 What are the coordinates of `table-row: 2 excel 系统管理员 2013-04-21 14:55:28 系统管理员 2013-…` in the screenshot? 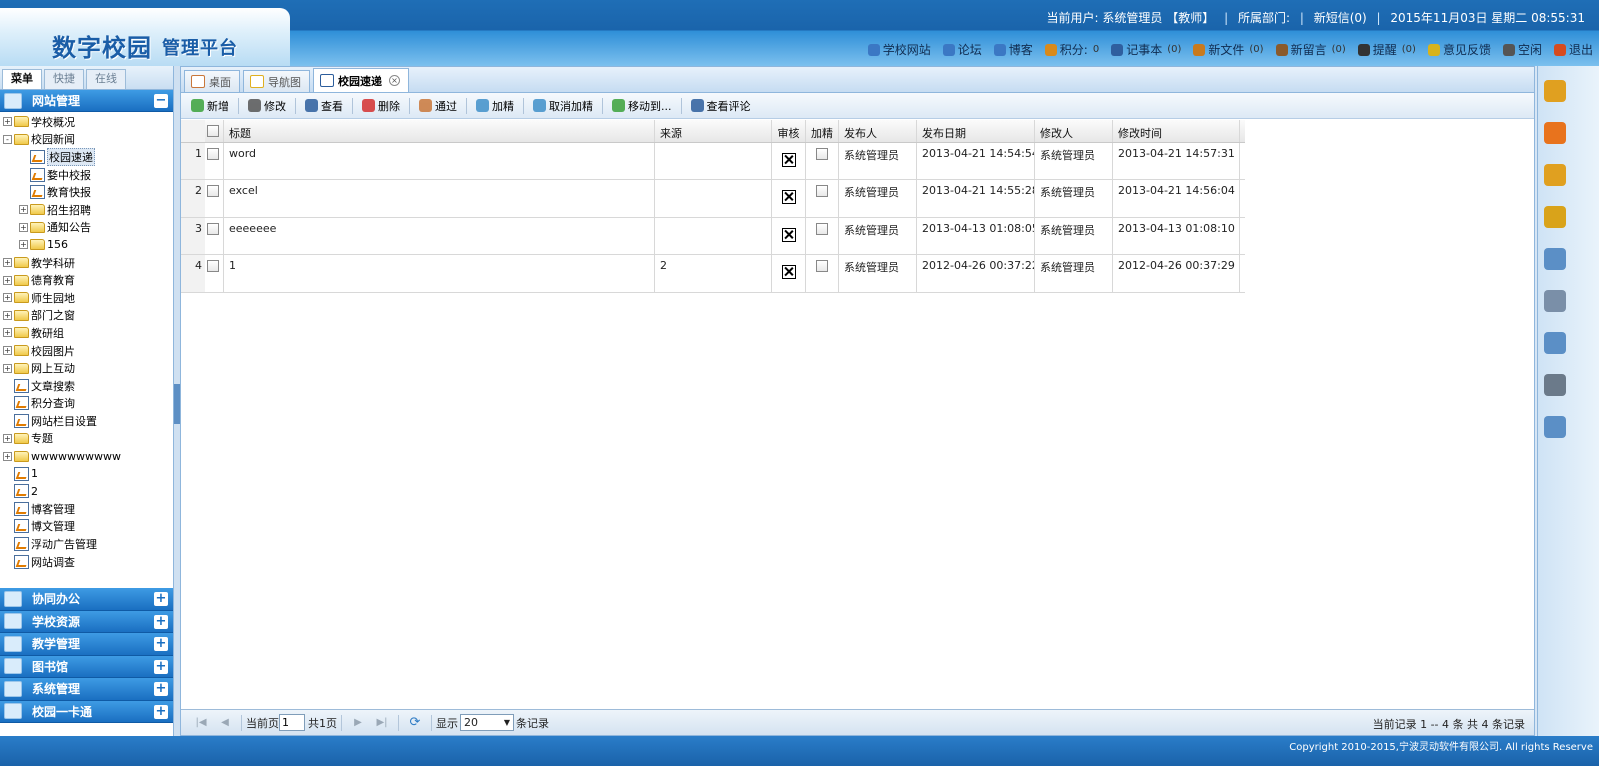 It's located at (713, 199).